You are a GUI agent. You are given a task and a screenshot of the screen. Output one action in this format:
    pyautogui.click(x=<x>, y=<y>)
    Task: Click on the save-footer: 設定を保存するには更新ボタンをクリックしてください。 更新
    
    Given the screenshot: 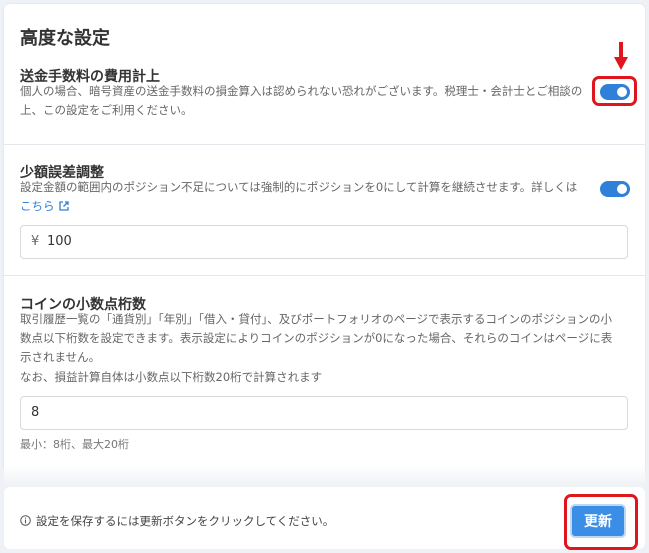 What is the action you would take?
    pyautogui.click(x=324, y=518)
    